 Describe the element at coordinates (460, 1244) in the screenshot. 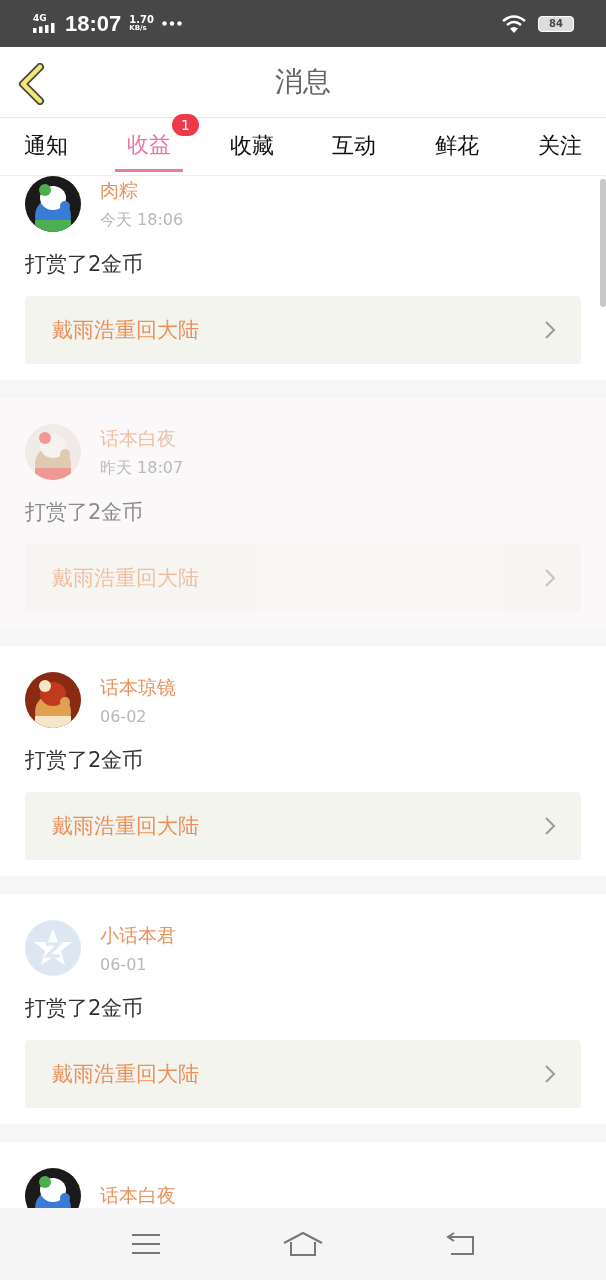

I see `back-arrow-icon` at that location.